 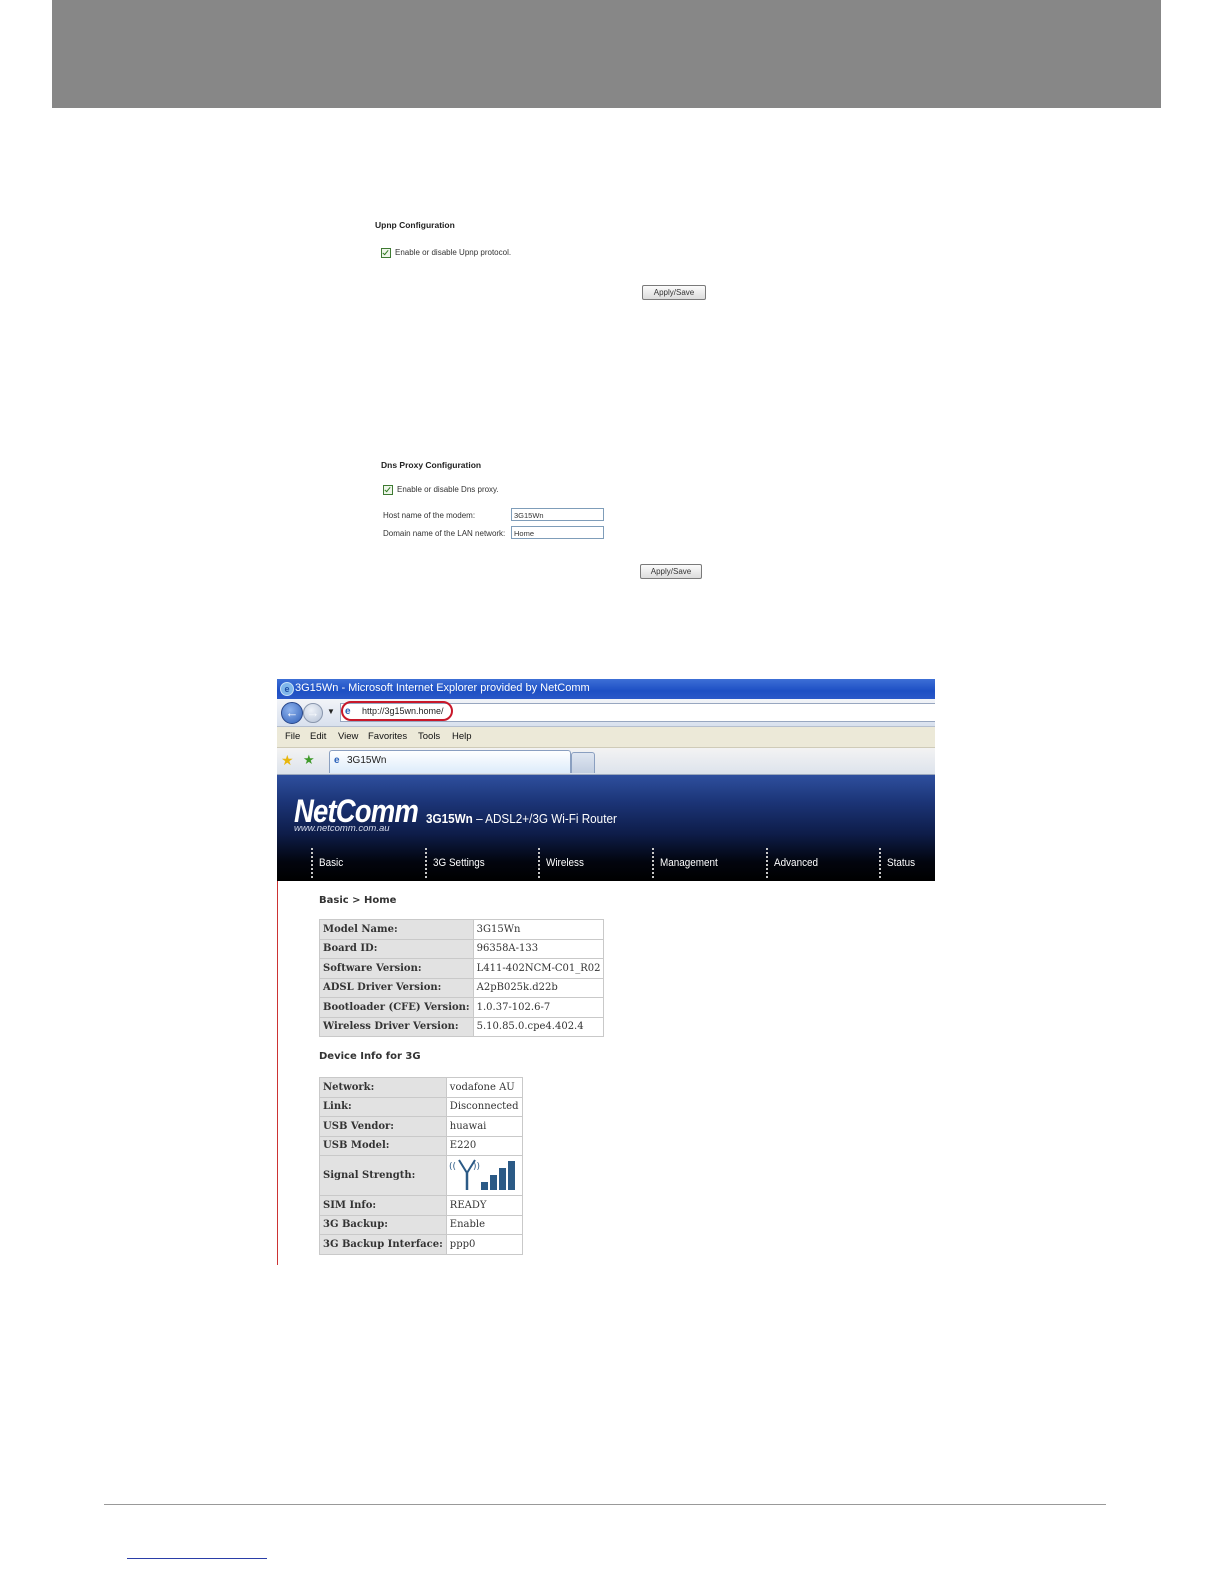 I want to click on table-value: huawai, so click(x=484, y=1126).